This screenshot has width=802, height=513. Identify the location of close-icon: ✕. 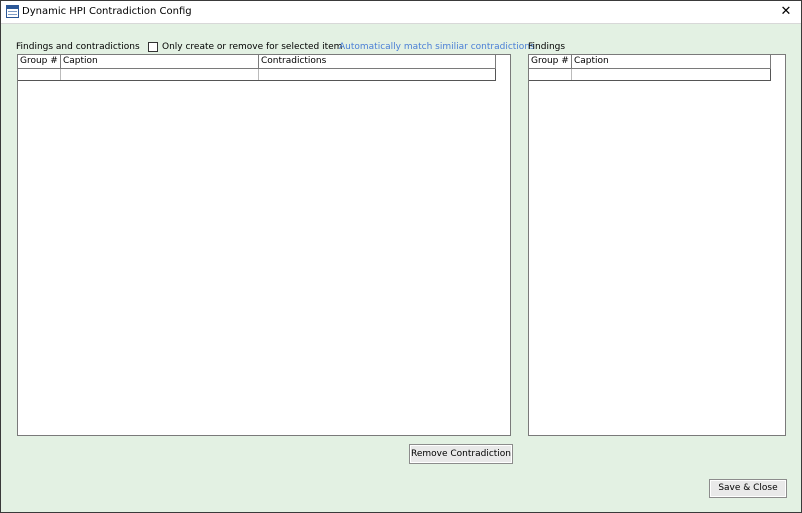
(786, 11).